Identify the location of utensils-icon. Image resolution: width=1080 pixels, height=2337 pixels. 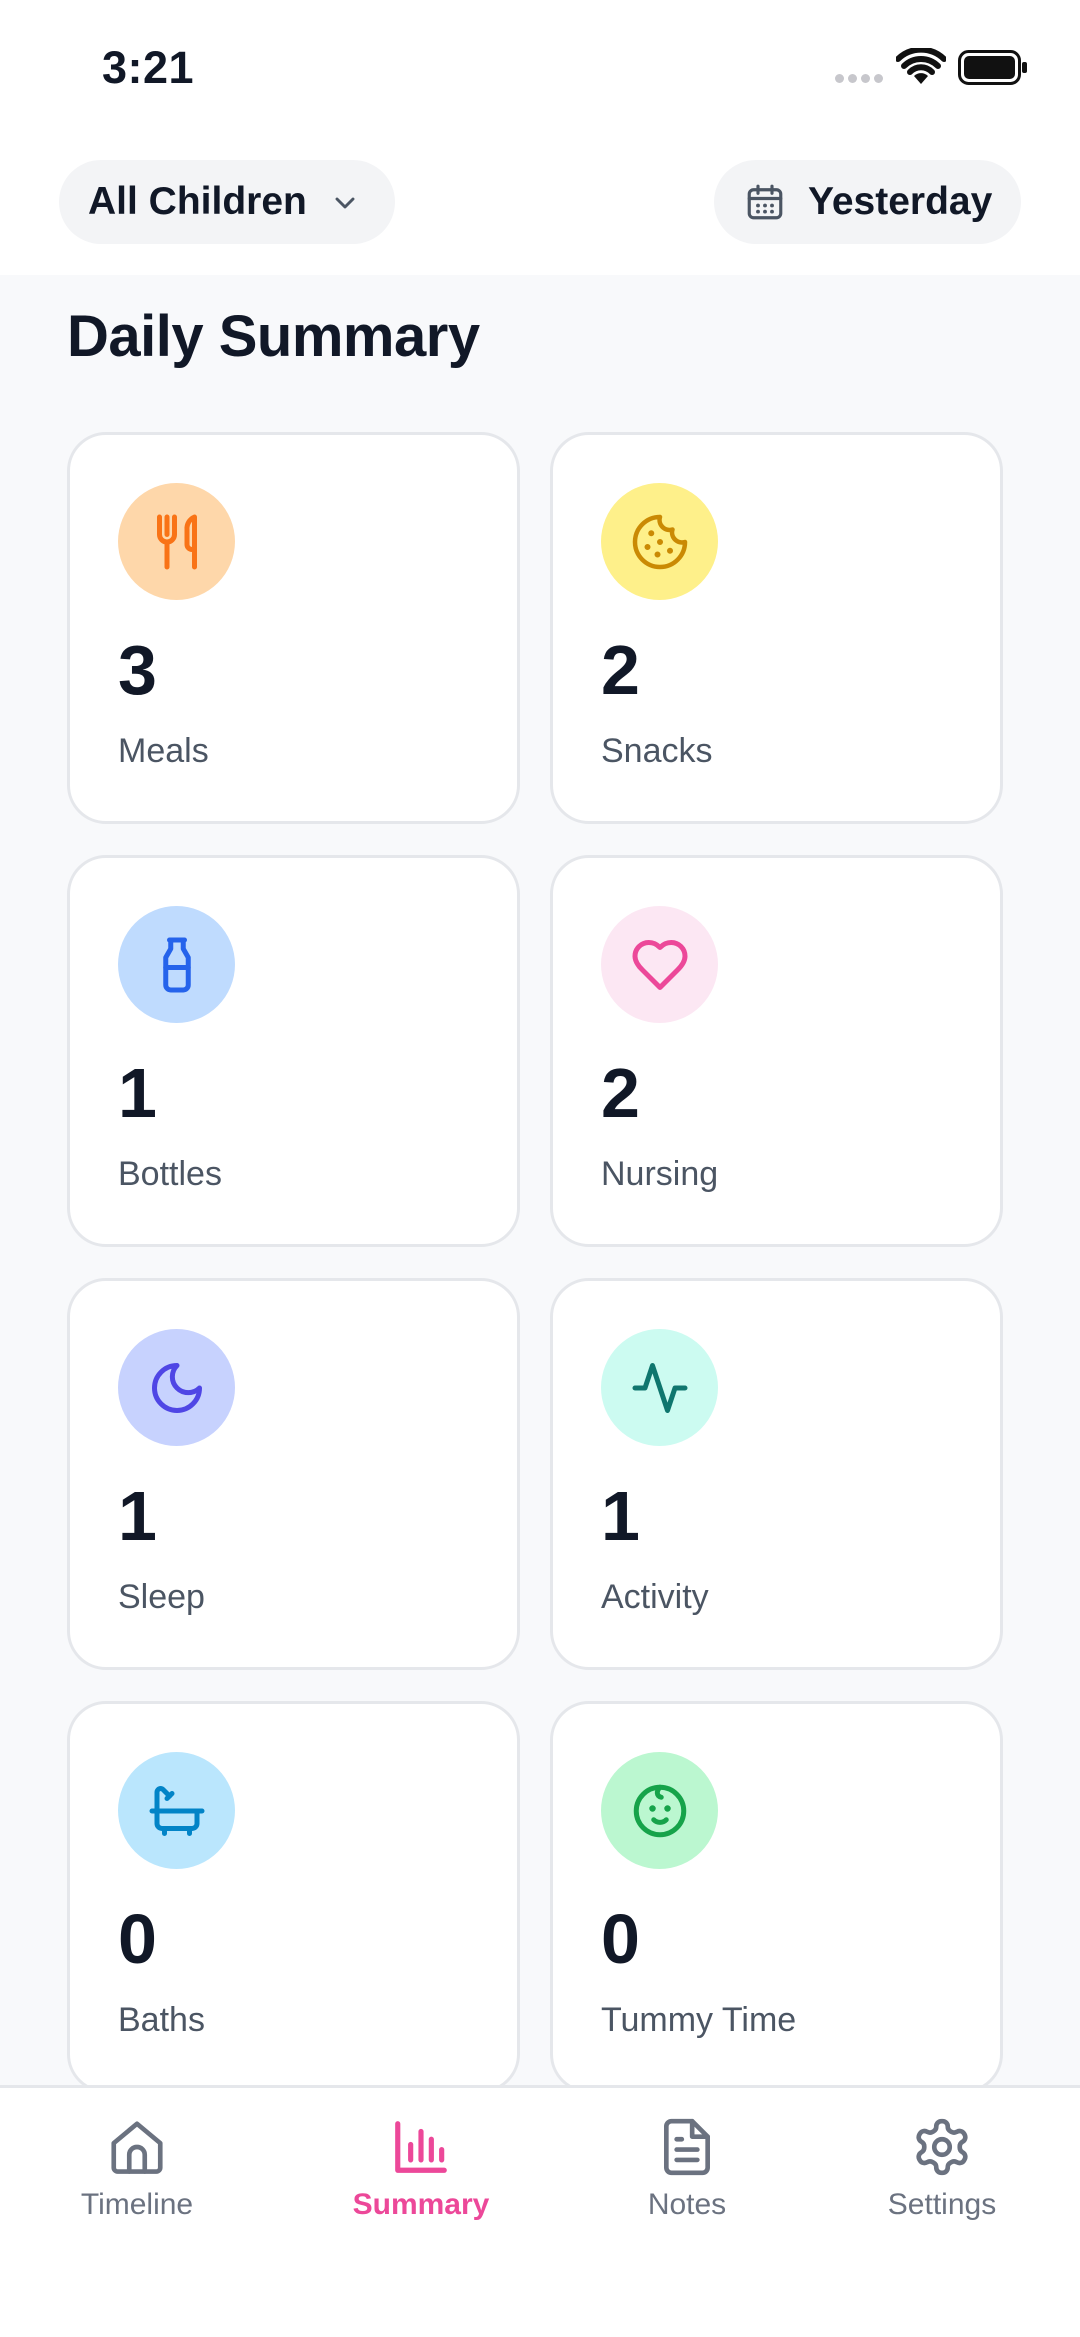
(176, 541).